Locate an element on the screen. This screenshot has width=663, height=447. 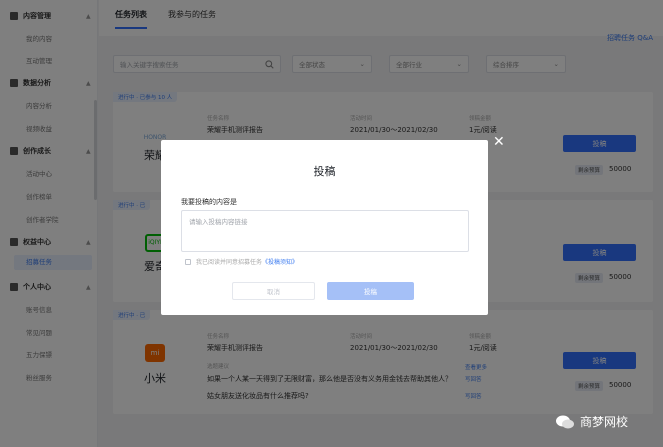
cancel-button: 取消 is located at coordinates (273, 291).